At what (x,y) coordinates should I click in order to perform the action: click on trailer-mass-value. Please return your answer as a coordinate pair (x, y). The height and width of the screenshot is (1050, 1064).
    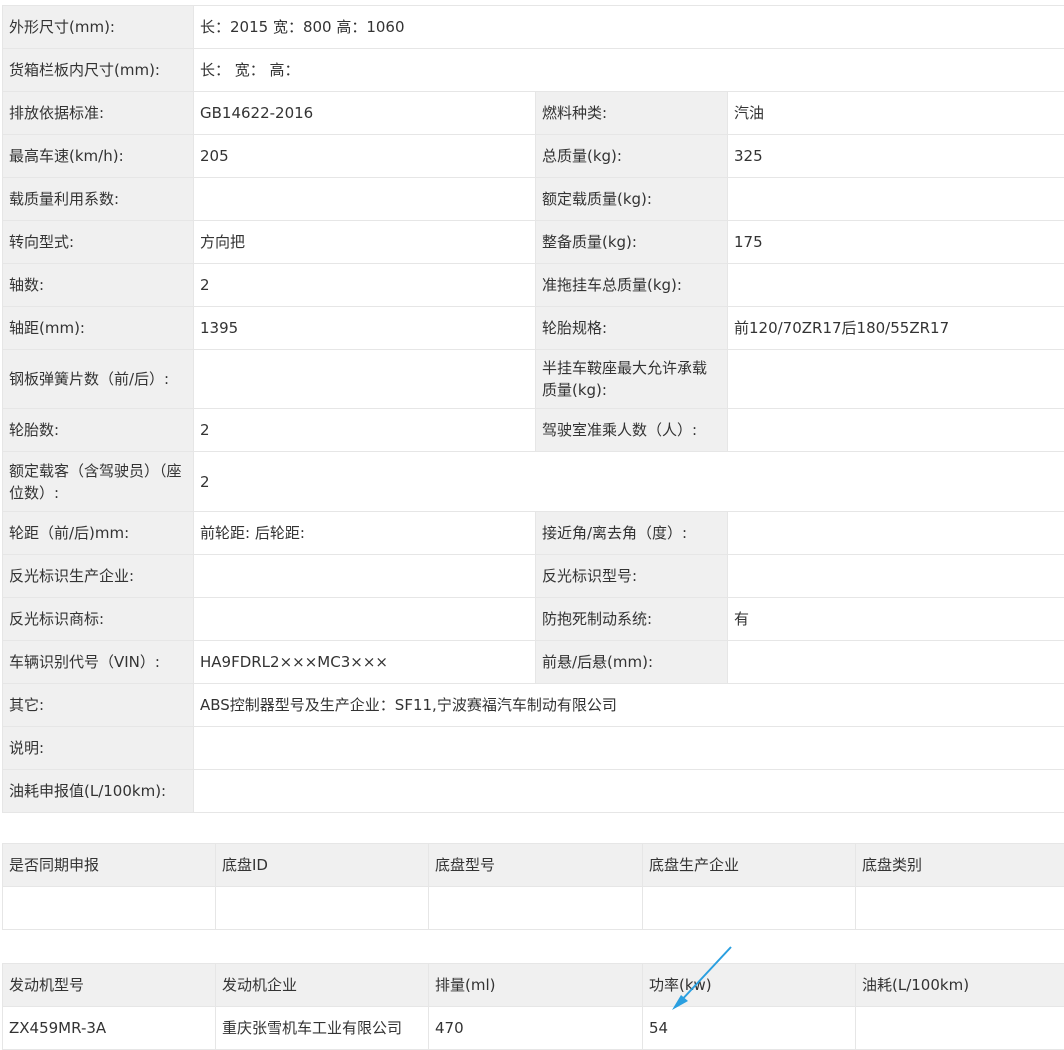
    Looking at the image, I should click on (895, 285).